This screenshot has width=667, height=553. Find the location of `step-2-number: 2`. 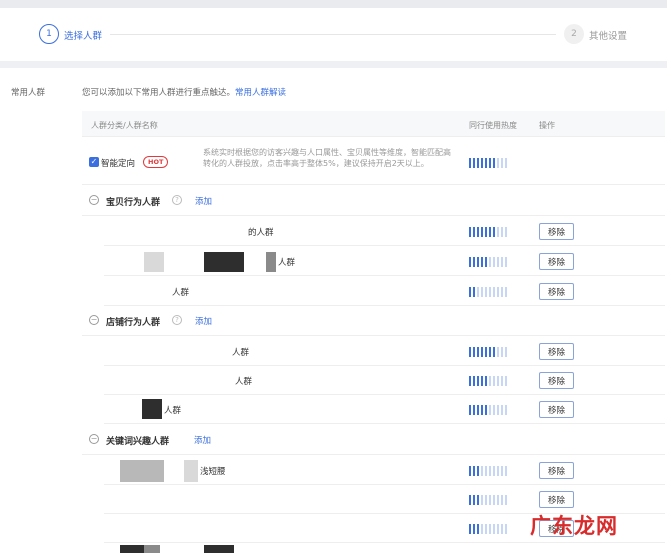

step-2-number: 2 is located at coordinates (574, 34).